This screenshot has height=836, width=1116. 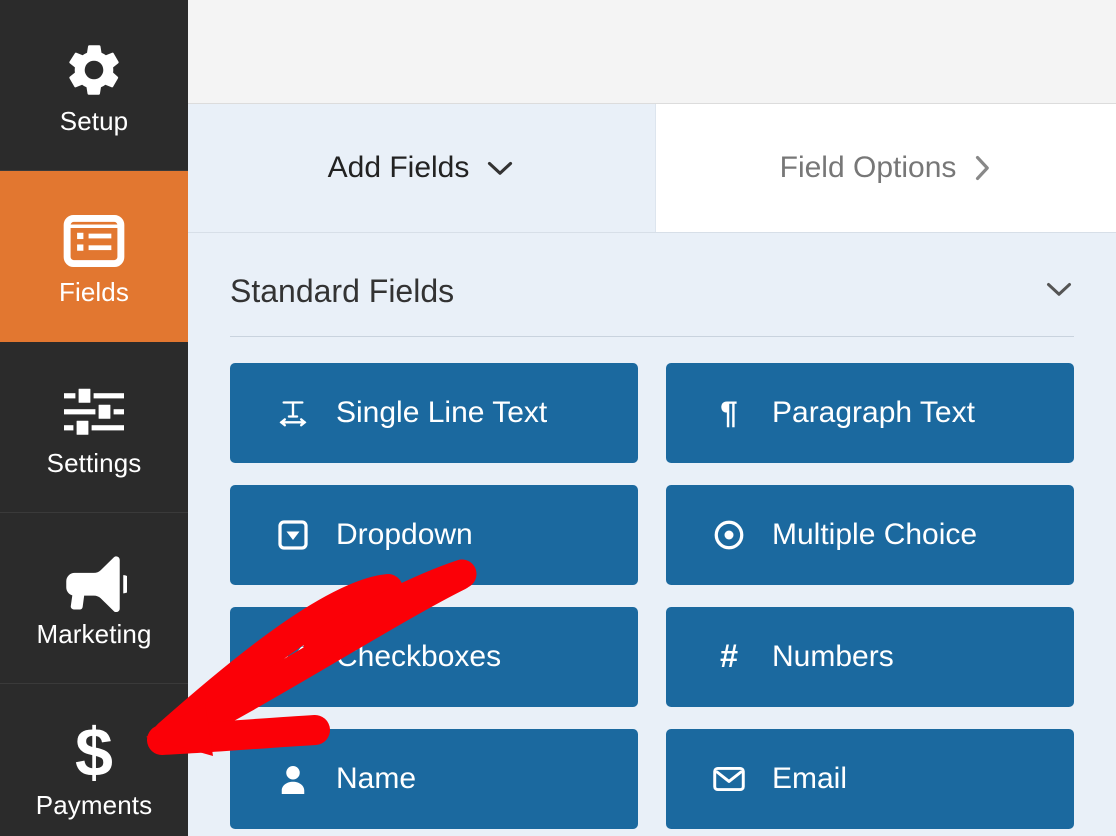 I want to click on sidebar-item-label: Fields, so click(x=94, y=291).